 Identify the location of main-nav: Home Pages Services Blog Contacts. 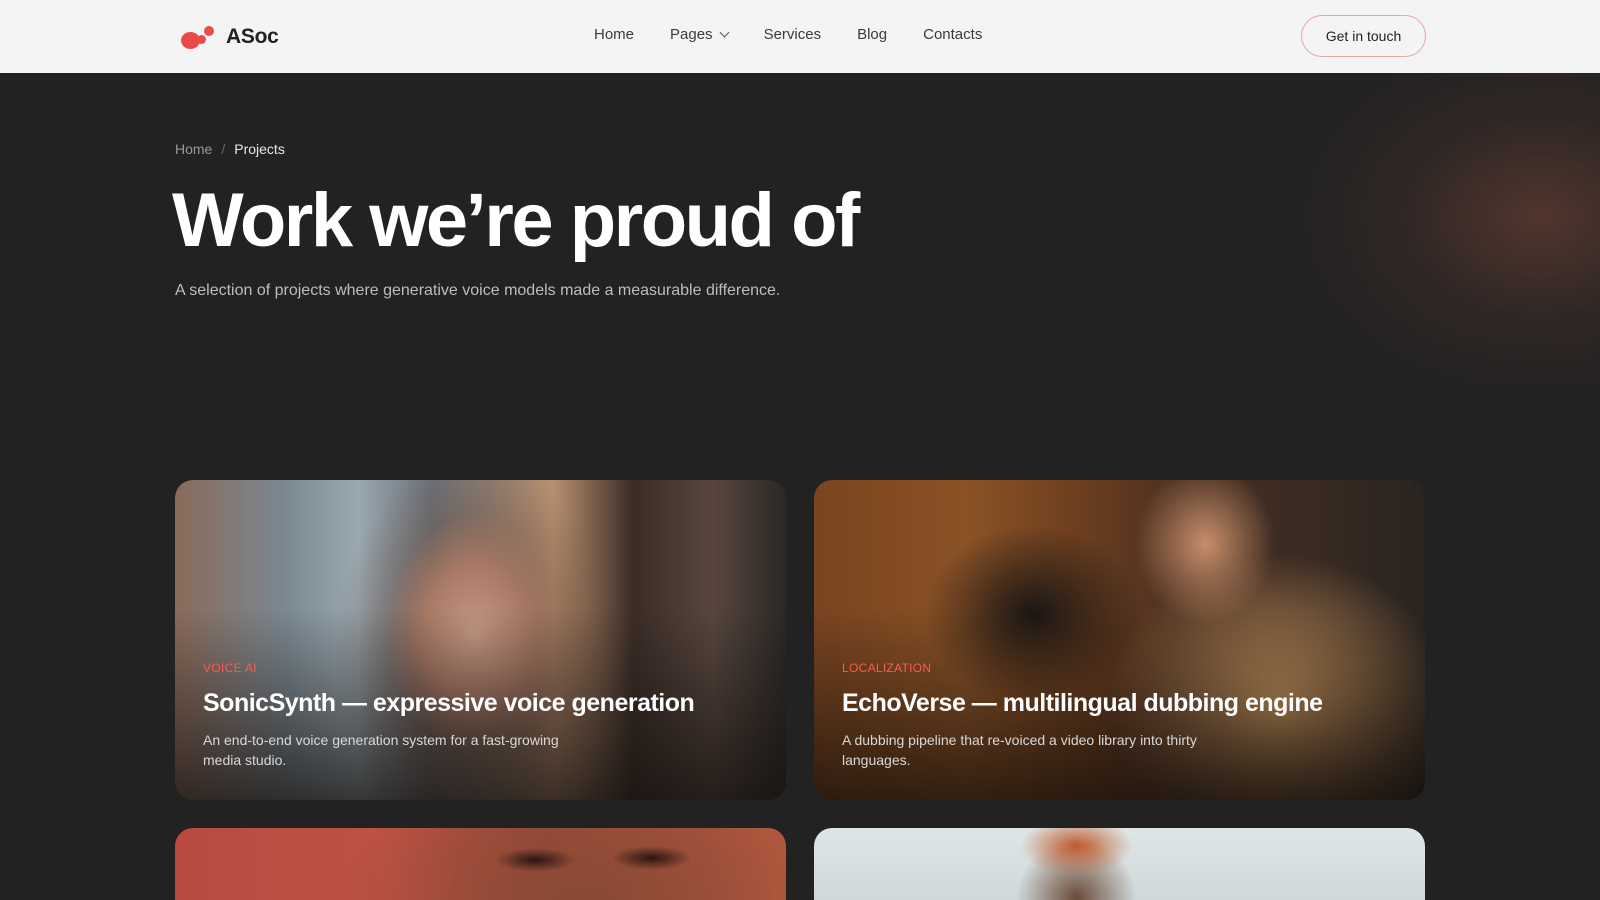
(788, 34).